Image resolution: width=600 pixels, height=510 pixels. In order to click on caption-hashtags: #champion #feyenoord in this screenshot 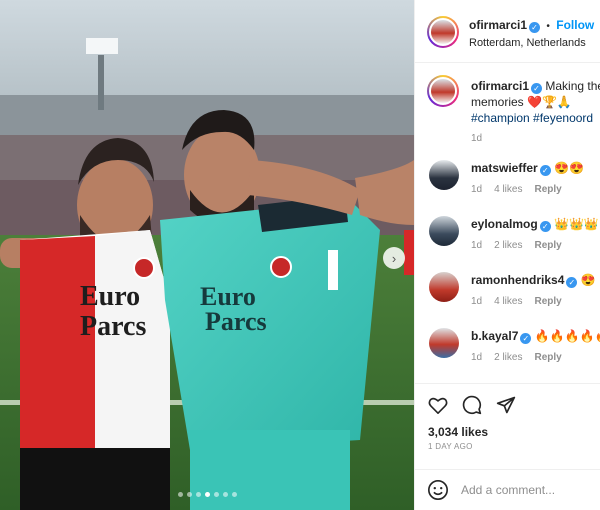, I will do `click(535, 118)`.